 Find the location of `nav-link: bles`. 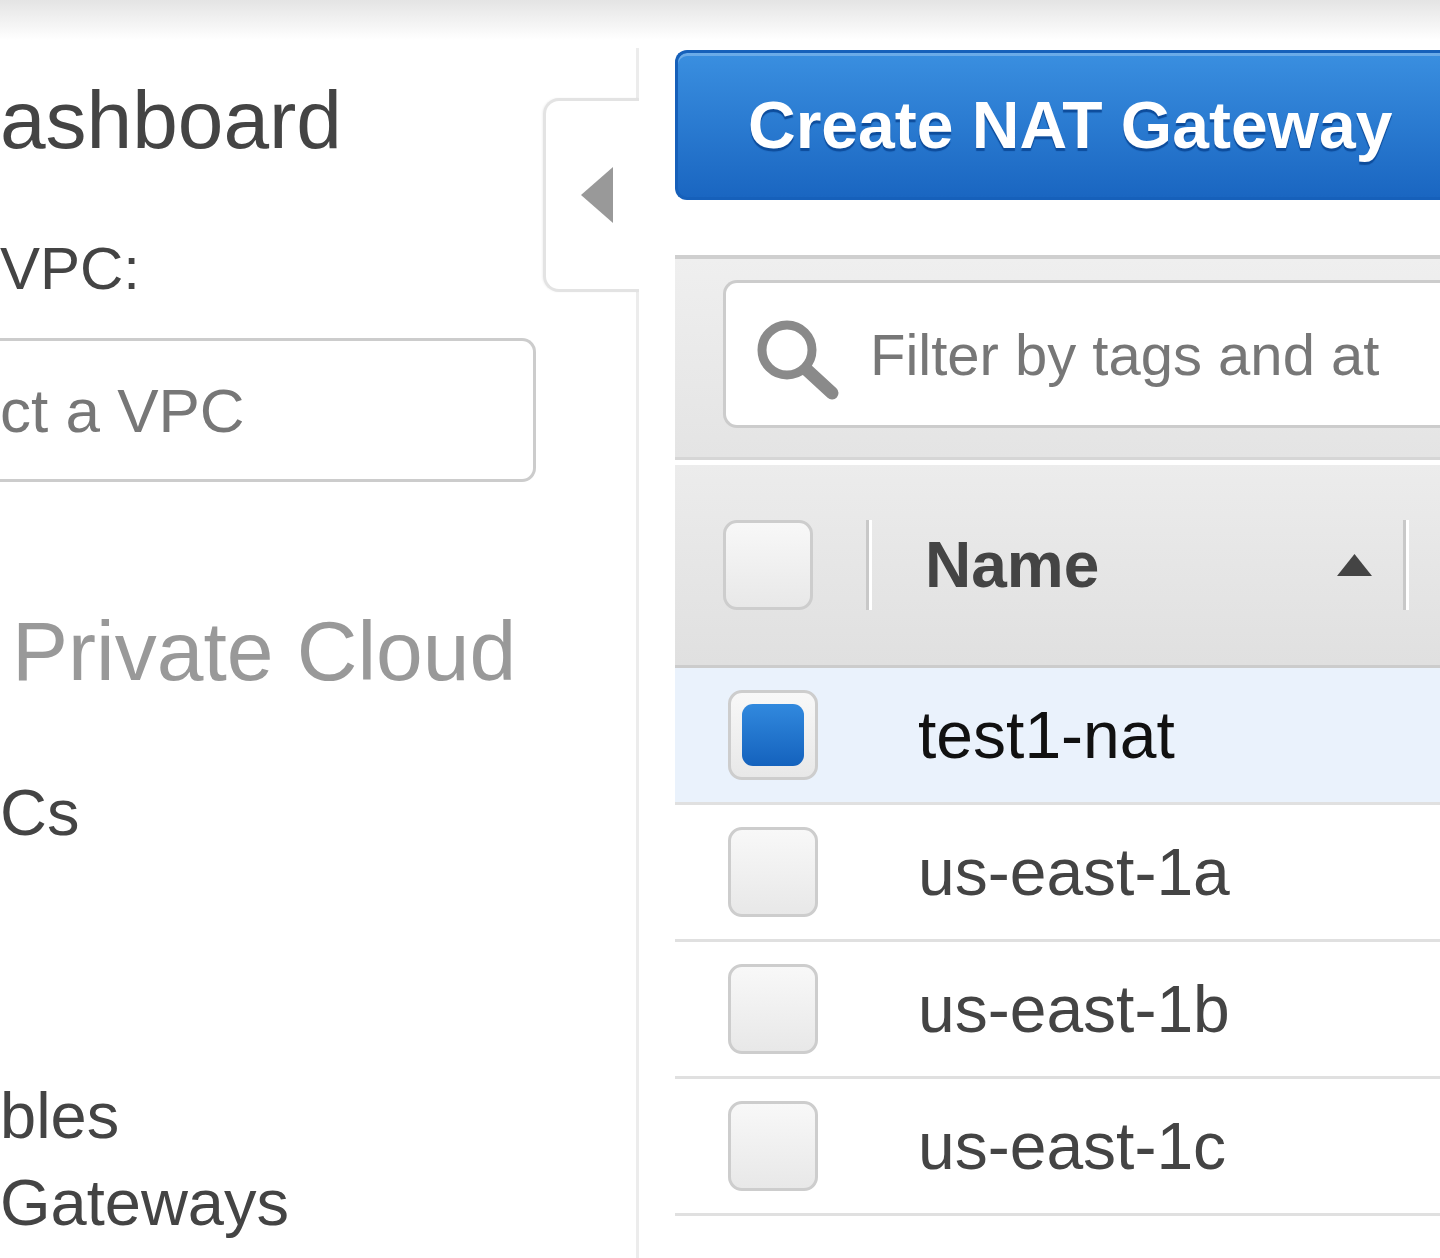

nav-link: bles is located at coordinates (60, 1115).